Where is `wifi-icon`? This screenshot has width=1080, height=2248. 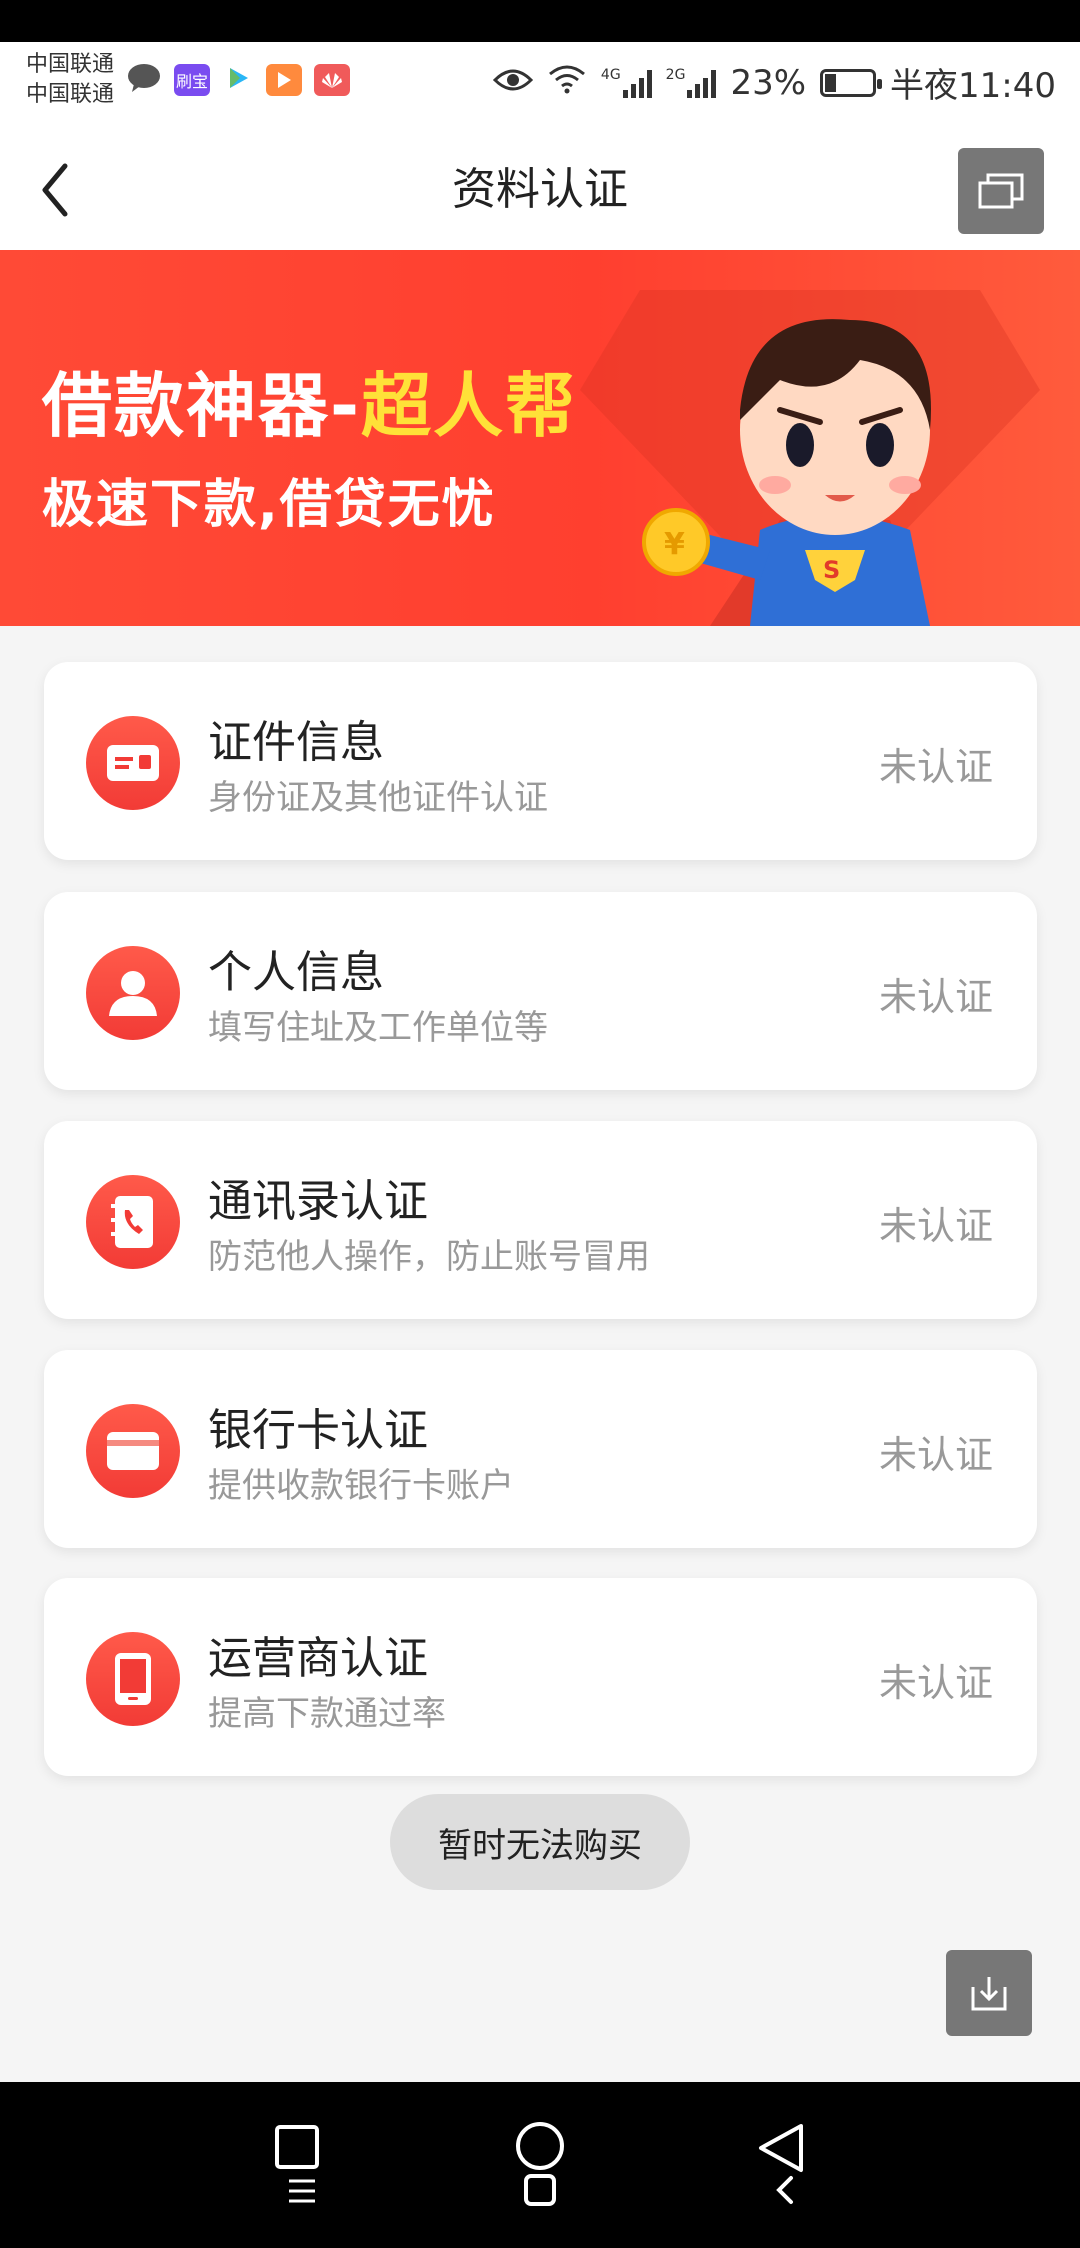
wifi-icon is located at coordinates (567, 83).